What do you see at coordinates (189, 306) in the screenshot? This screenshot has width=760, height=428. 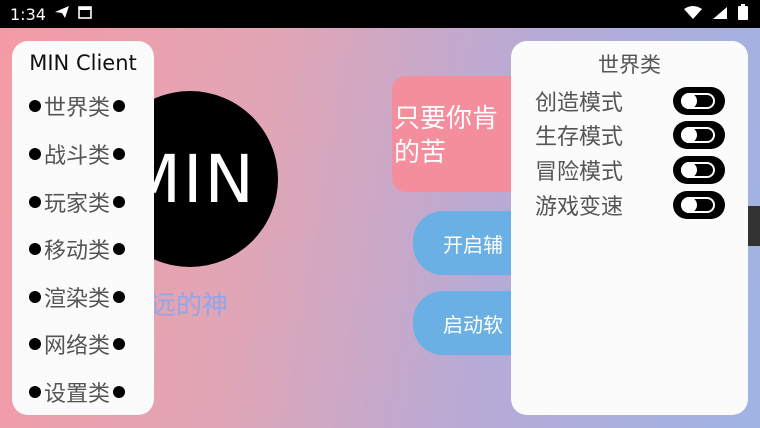 I see `subtitle-text: 远的神` at bounding box center [189, 306].